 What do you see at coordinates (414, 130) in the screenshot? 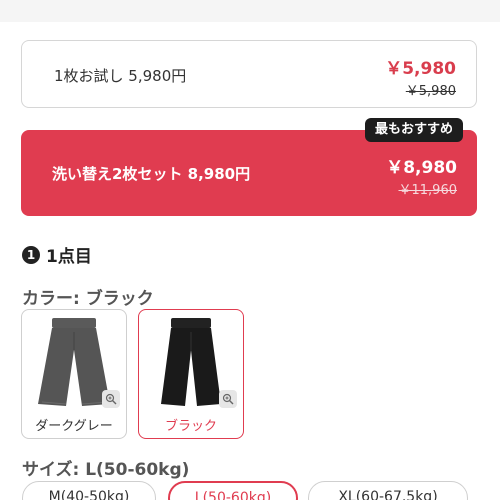
I see `recommended-badge: 最もおすすめ` at bounding box center [414, 130].